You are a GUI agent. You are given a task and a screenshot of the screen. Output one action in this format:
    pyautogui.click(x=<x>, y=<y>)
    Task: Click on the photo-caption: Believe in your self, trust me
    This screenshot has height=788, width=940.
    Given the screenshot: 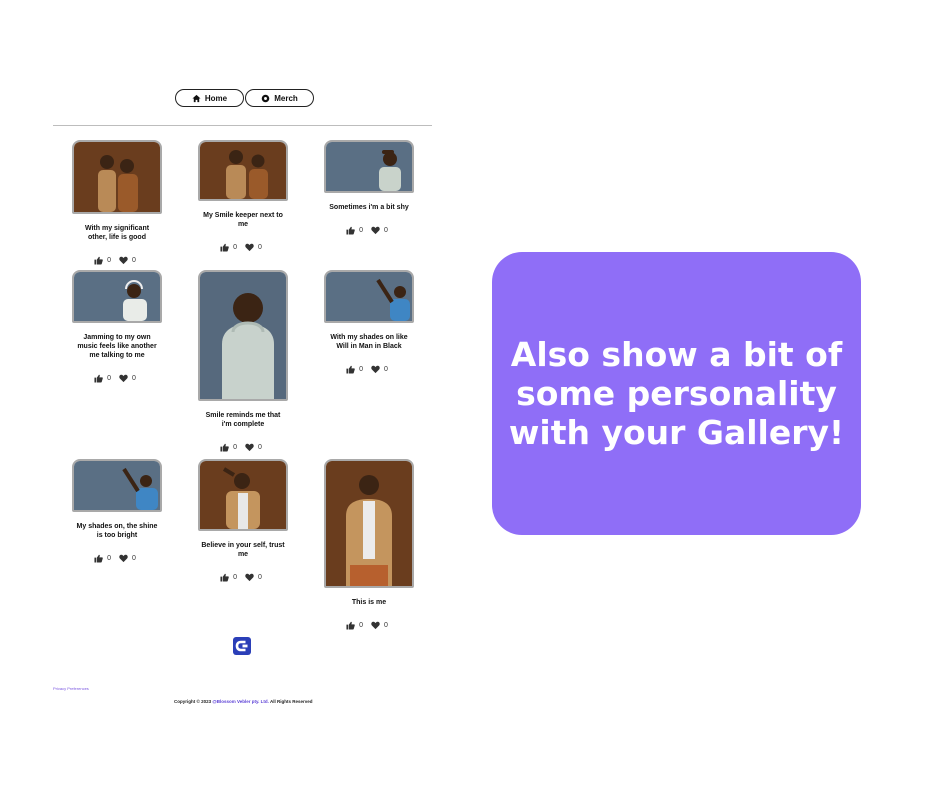 What is the action you would take?
    pyautogui.click(x=243, y=550)
    